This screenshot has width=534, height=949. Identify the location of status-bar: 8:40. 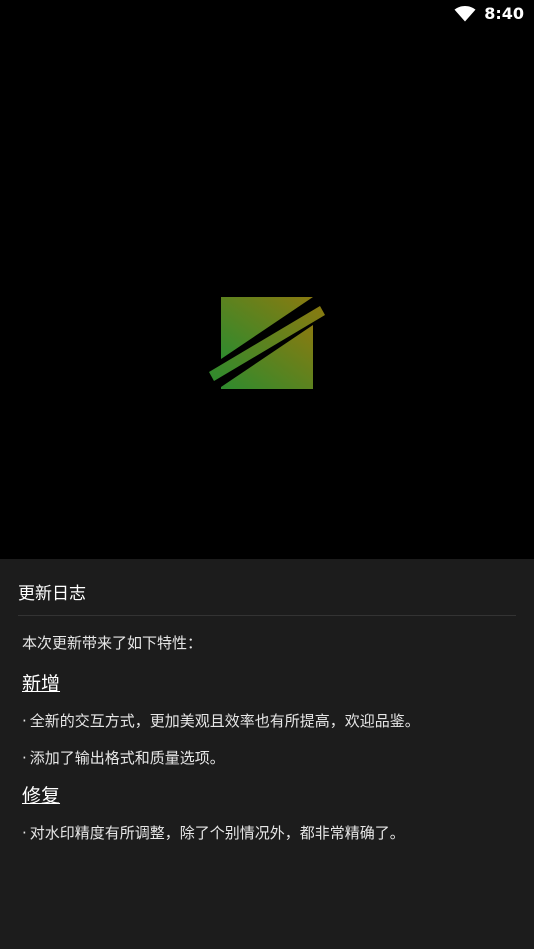
(267, 14).